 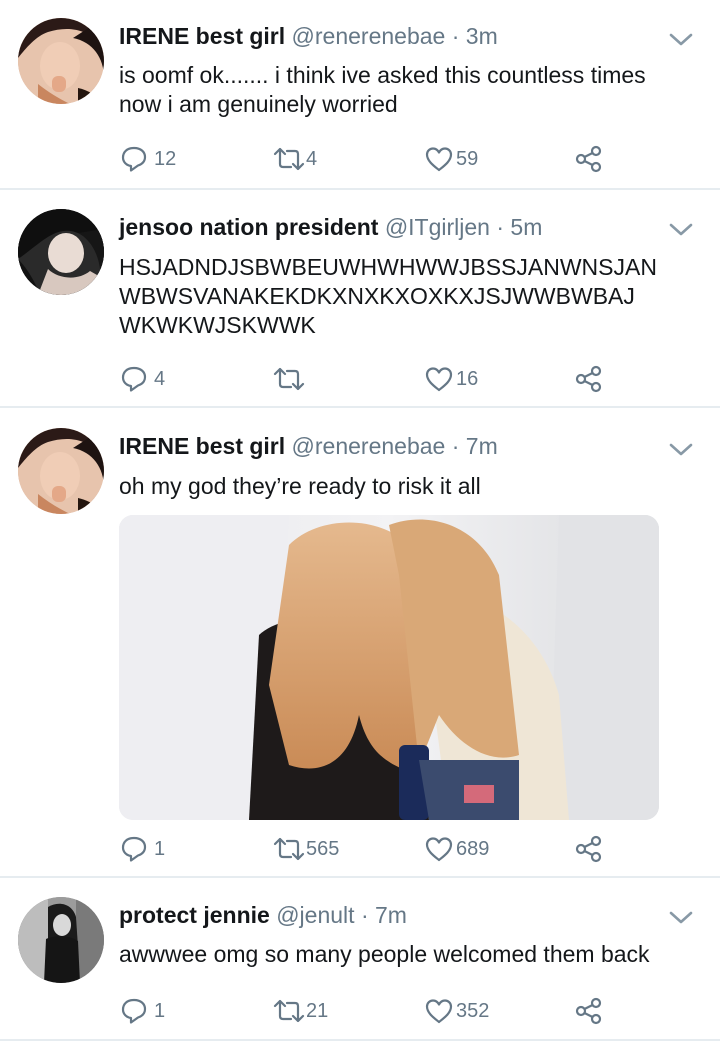 I want to click on like-button: 352, so click(x=457, y=1011).